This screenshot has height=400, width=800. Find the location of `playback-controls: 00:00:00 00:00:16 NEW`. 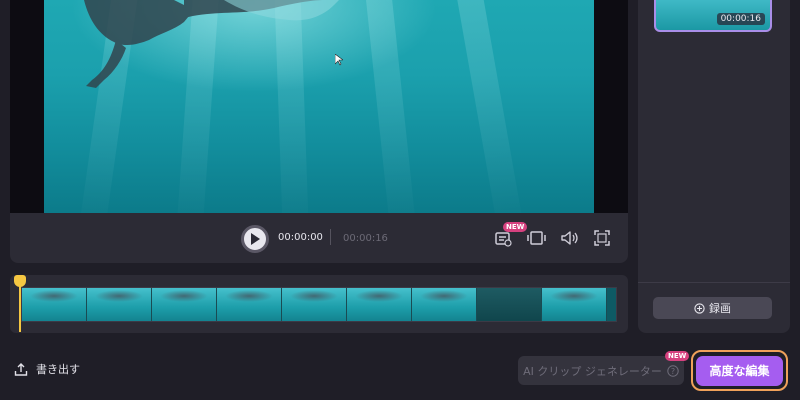

playback-controls: 00:00:00 00:00:16 NEW is located at coordinates (319, 238).